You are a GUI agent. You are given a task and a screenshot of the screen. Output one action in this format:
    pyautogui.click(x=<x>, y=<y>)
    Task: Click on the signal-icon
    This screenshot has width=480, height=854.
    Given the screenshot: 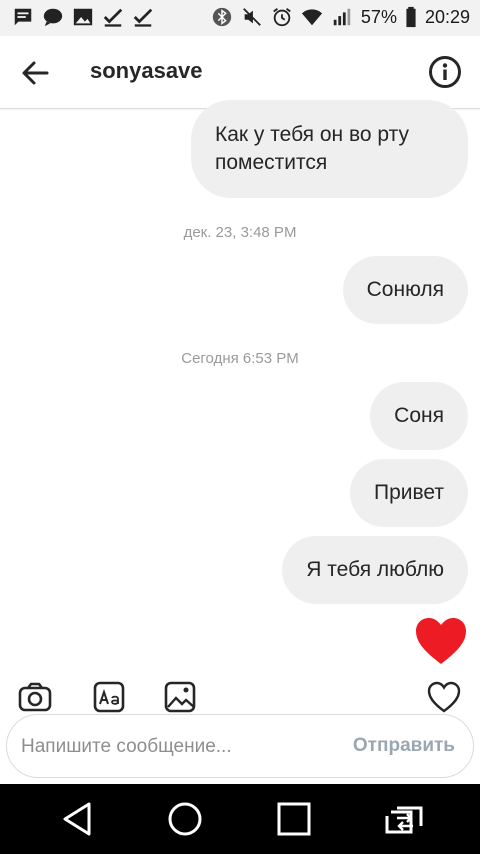 What is the action you would take?
    pyautogui.click(x=342, y=17)
    